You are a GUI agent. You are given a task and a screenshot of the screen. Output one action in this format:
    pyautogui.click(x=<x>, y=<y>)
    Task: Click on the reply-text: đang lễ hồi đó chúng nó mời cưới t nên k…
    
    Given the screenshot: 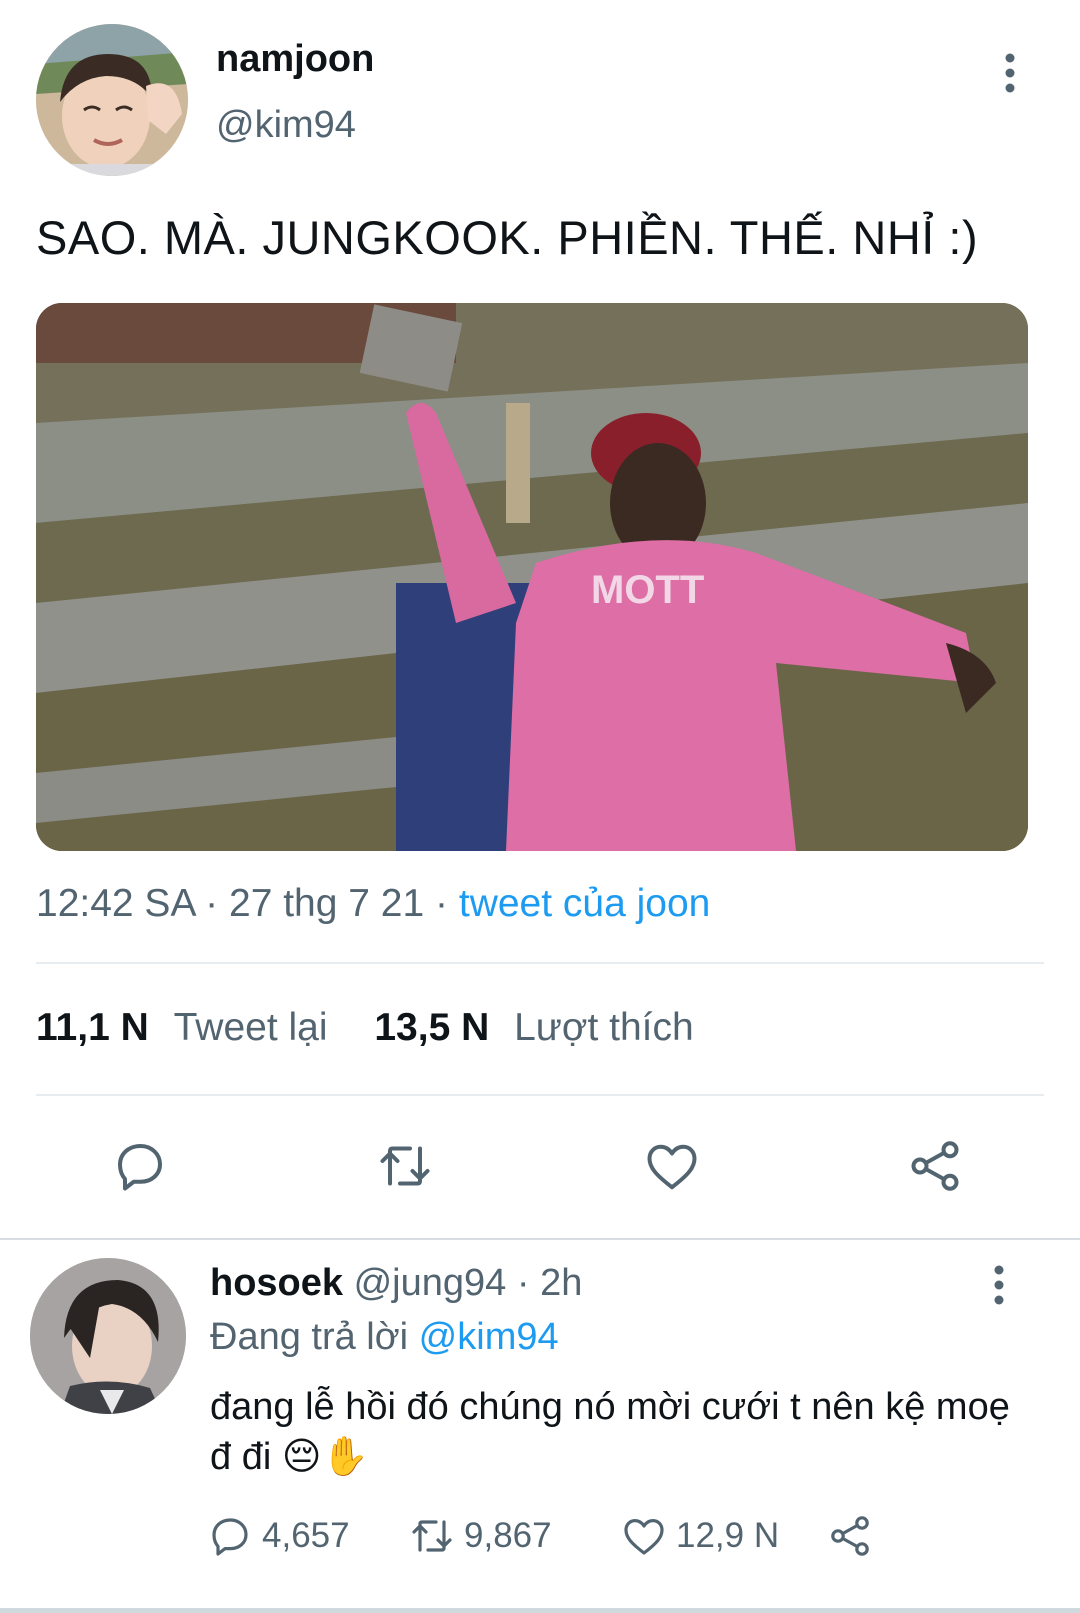 What is the action you would take?
    pyautogui.click(x=610, y=1432)
    